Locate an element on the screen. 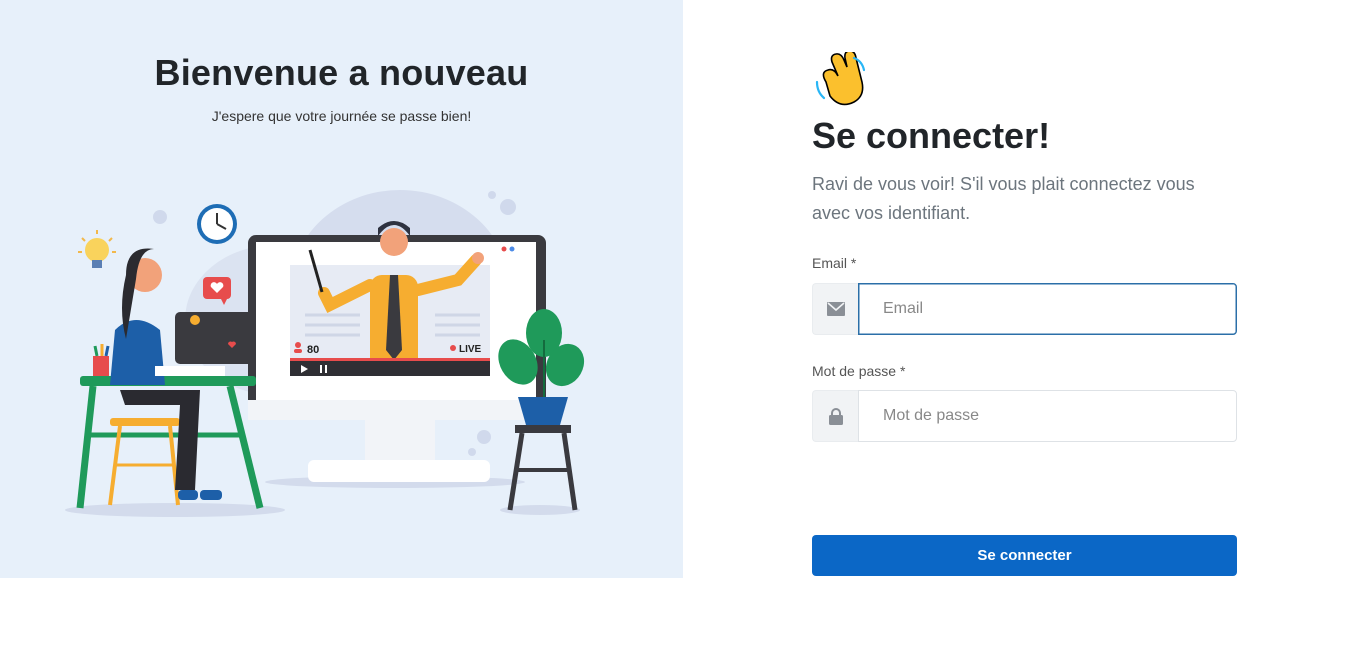  lock-icon is located at coordinates (835, 416).